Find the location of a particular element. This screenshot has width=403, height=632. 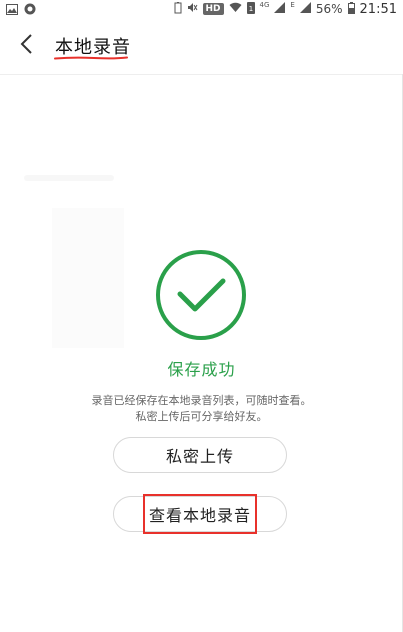

svg-text: 1 is located at coordinates (250, 9).